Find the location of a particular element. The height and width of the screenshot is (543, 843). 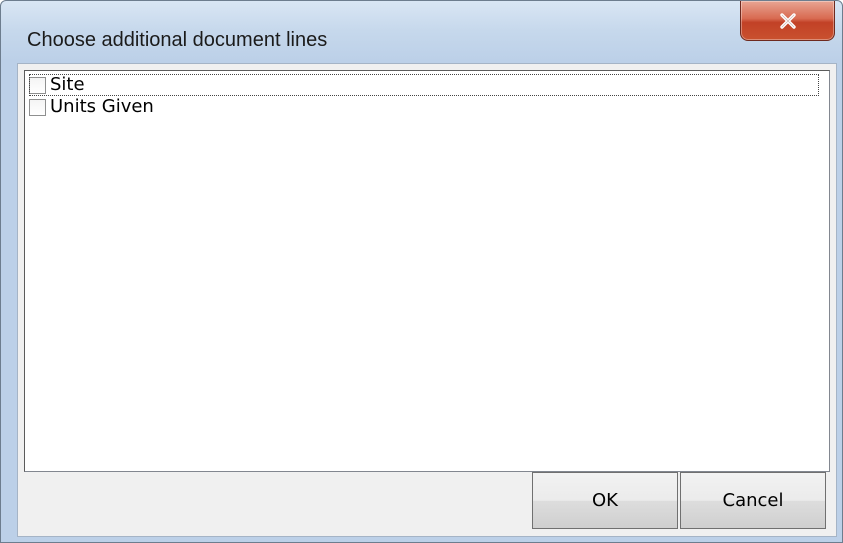

ok-button: OK is located at coordinates (605, 500).